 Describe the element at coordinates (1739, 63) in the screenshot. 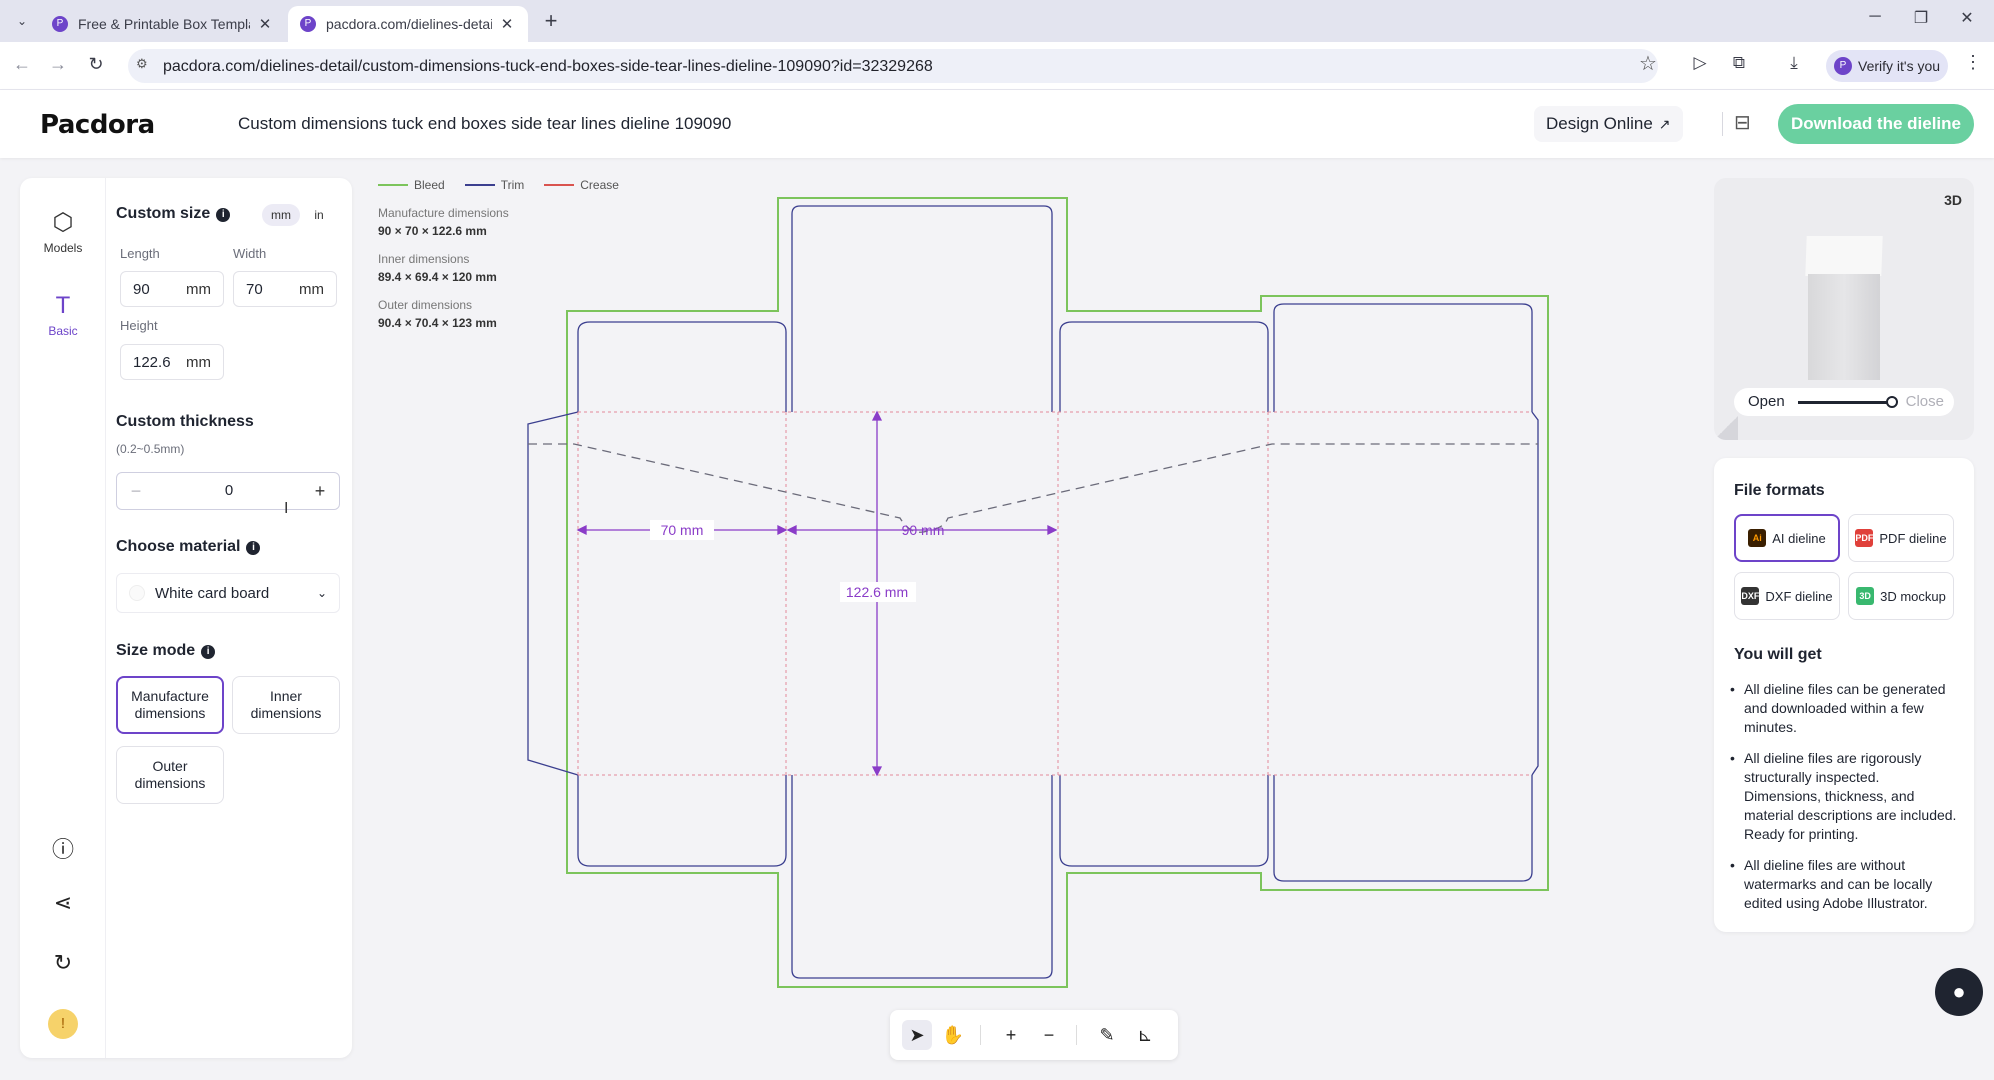

I see `extensions-icon: ⧉` at that location.